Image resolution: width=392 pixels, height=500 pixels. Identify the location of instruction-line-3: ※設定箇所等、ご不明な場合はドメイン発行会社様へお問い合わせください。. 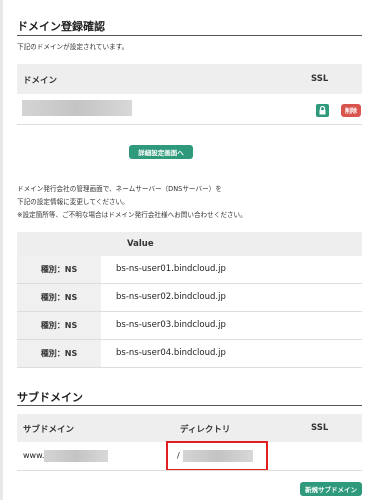
(132, 215).